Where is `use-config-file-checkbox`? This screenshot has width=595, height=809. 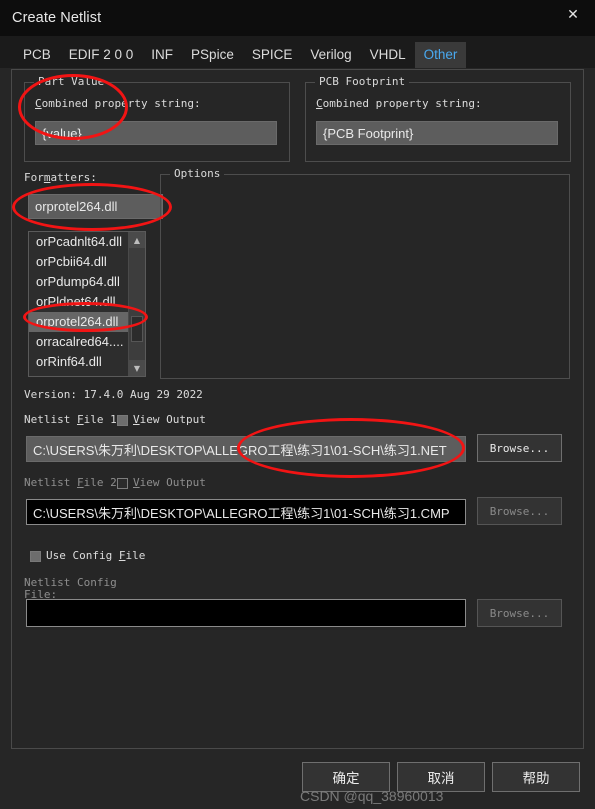 use-config-file-checkbox is located at coordinates (35, 556).